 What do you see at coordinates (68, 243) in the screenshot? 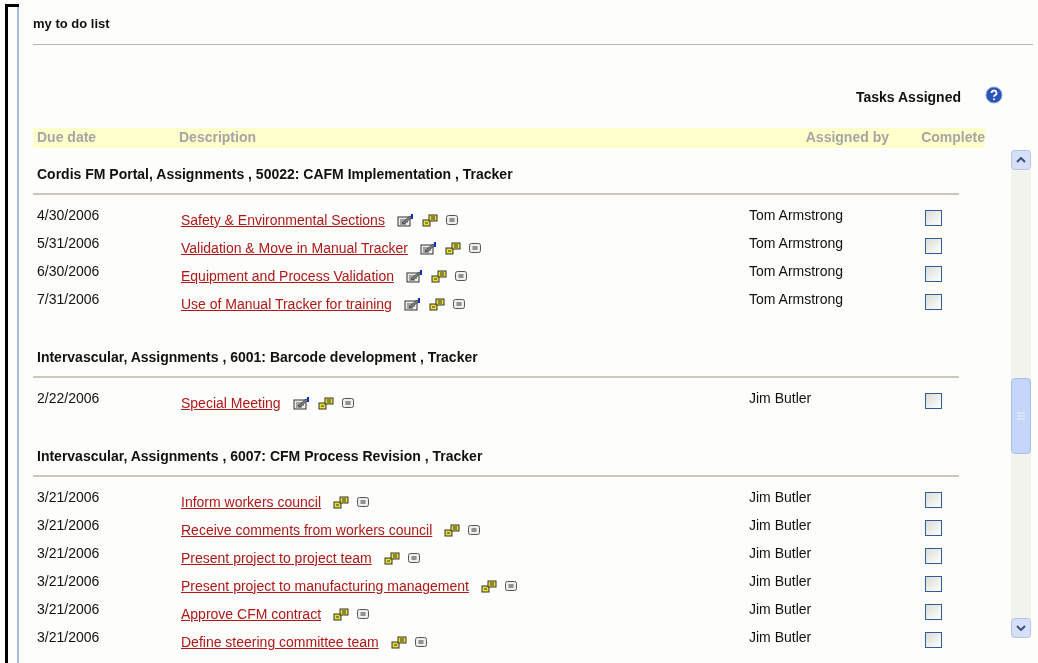
I see `due-date: 5/31/2006` at bounding box center [68, 243].